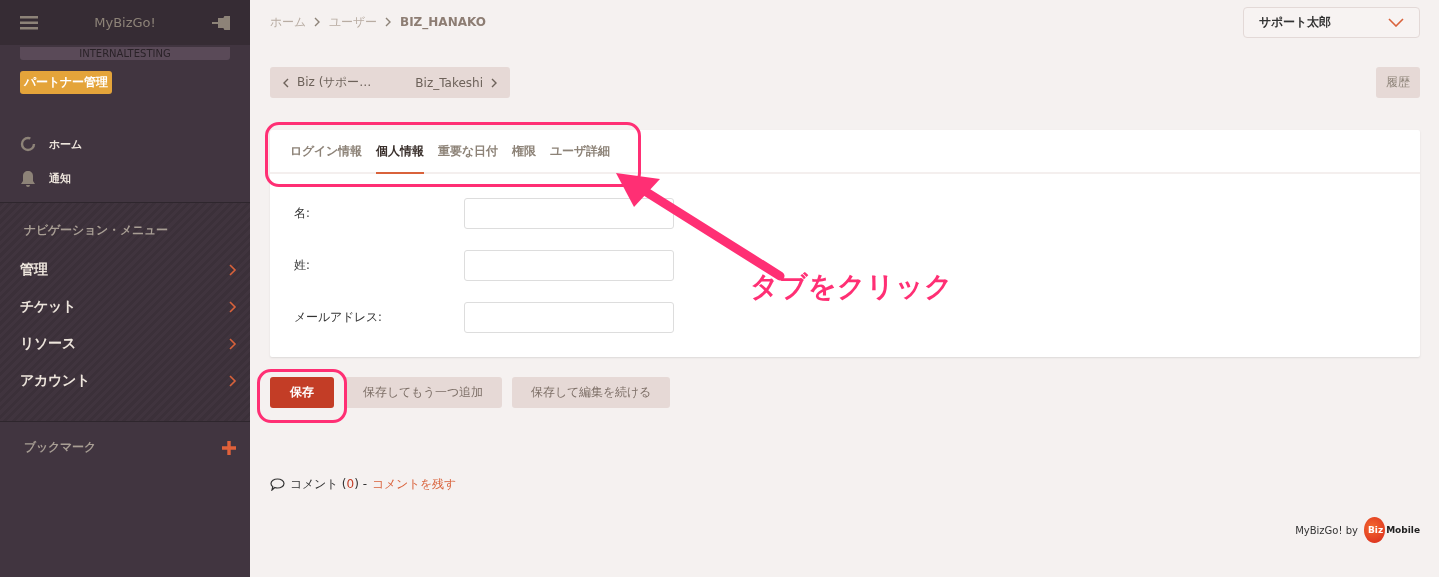 The image size is (1439, 577). Describe the element at coordinates (1331, 22) in the screenshot. I see `user-dropdown: サポート太郎` at that location.